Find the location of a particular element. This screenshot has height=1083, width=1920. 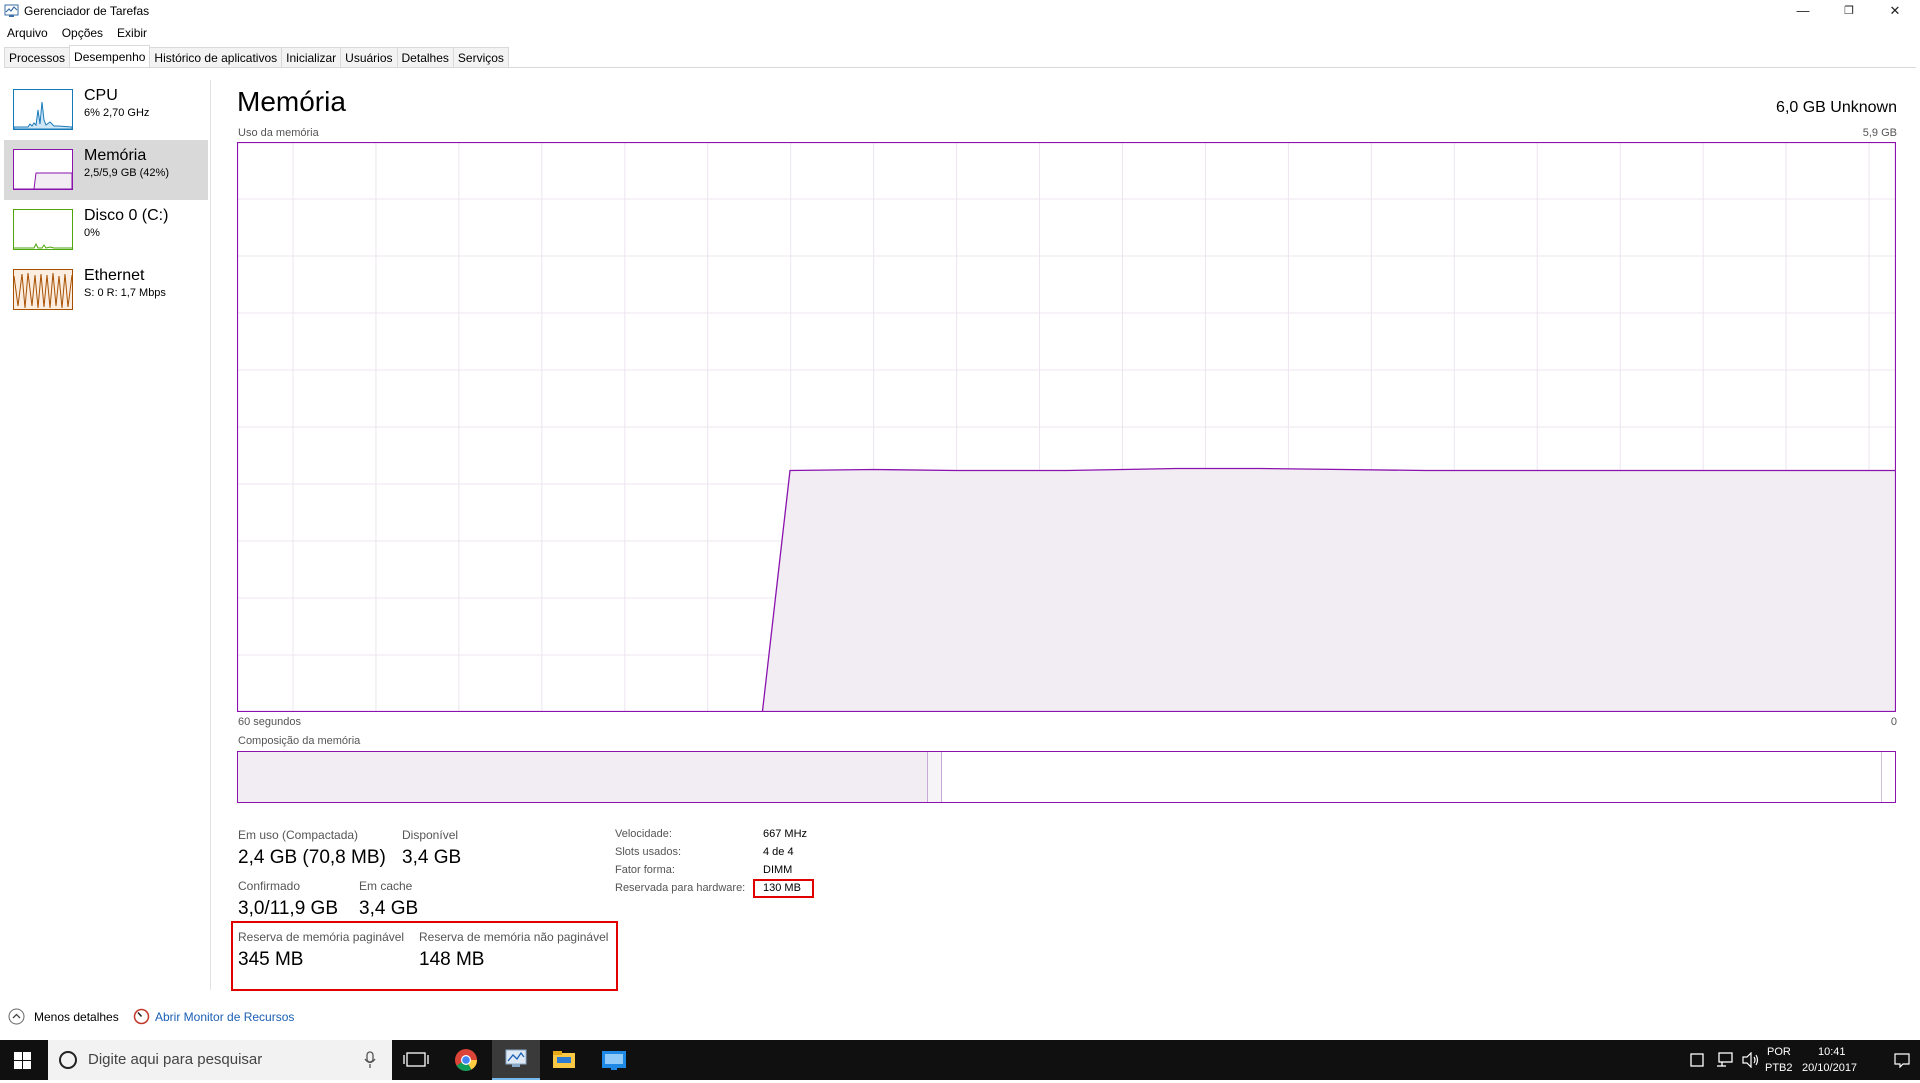

task-view-icon is located at coordinates (416, 1060).